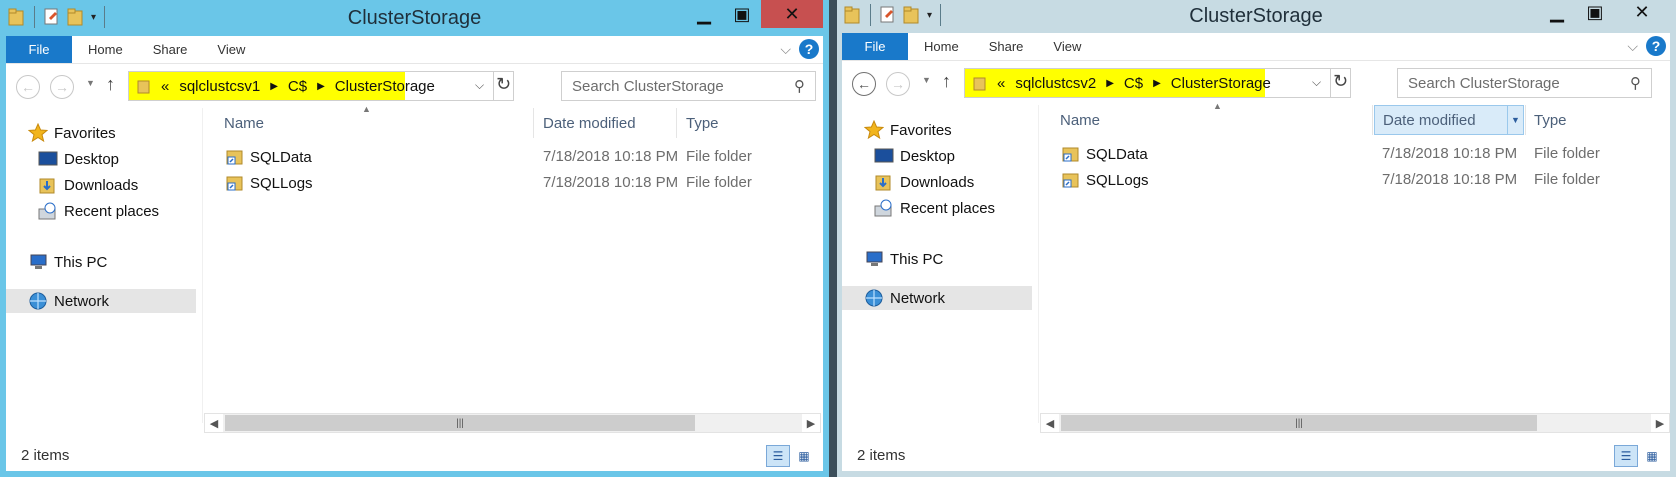 The height and width of the screenshot is (477, 1676). I want to click on address-separator, so click(1330, 83).